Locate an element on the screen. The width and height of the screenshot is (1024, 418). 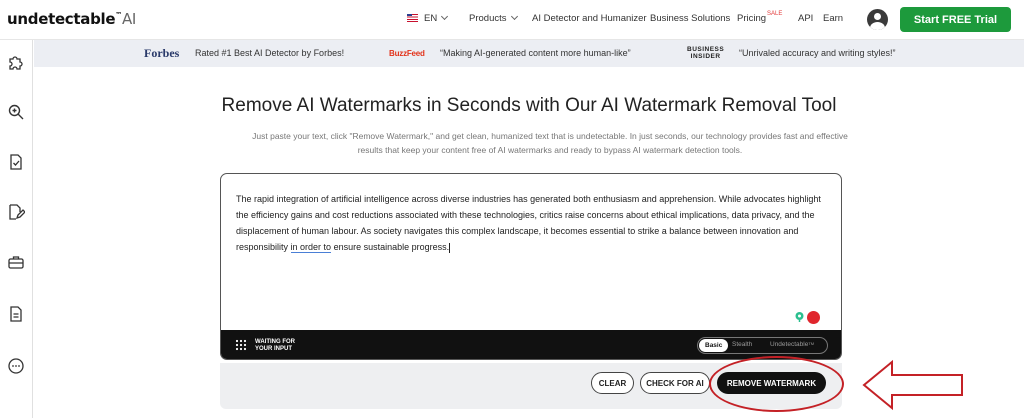
briefcase-icon is located at coordinates (16, 262).